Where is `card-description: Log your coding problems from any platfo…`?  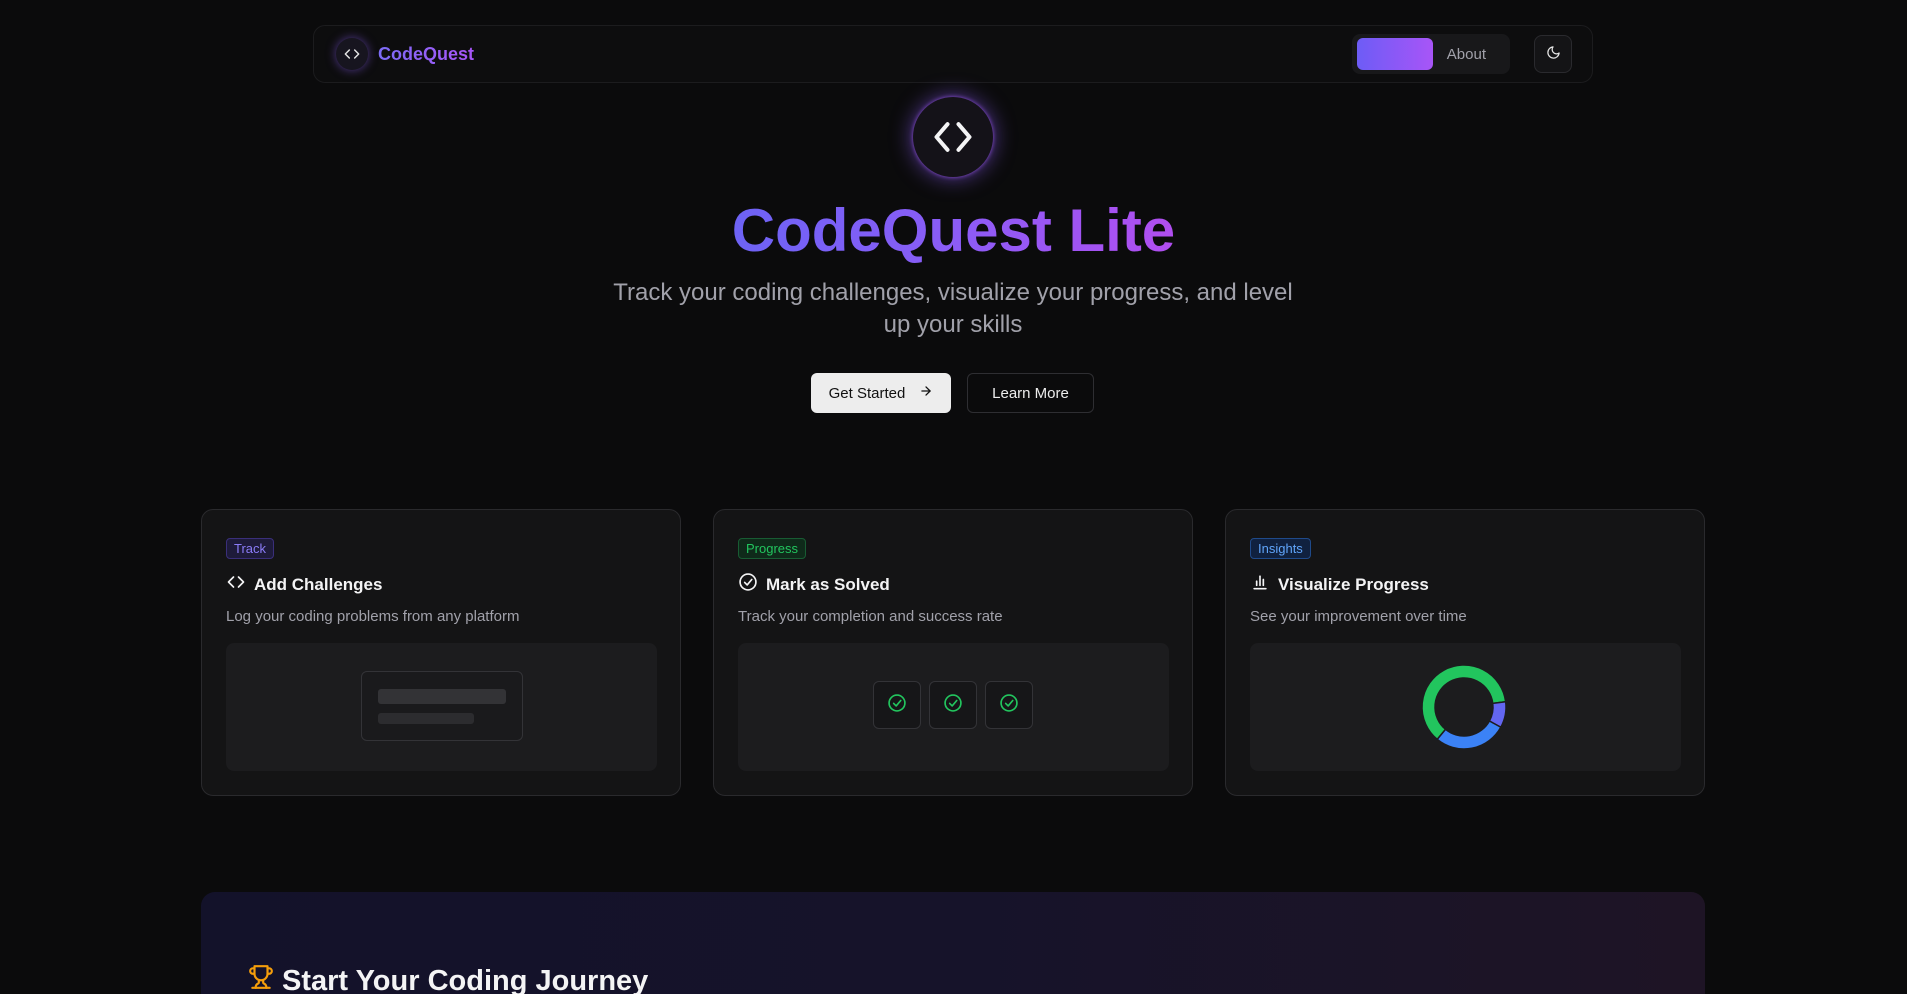
card-description: Log your coding problems from any platfo… is located at coordinates (373, 616).